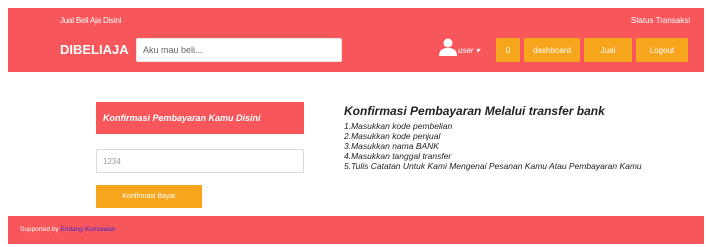 The height and width of the screenshot is (247, 708). I want to click on instruction-step: 1.Masukkan kode pembelian, so click(398, 126).